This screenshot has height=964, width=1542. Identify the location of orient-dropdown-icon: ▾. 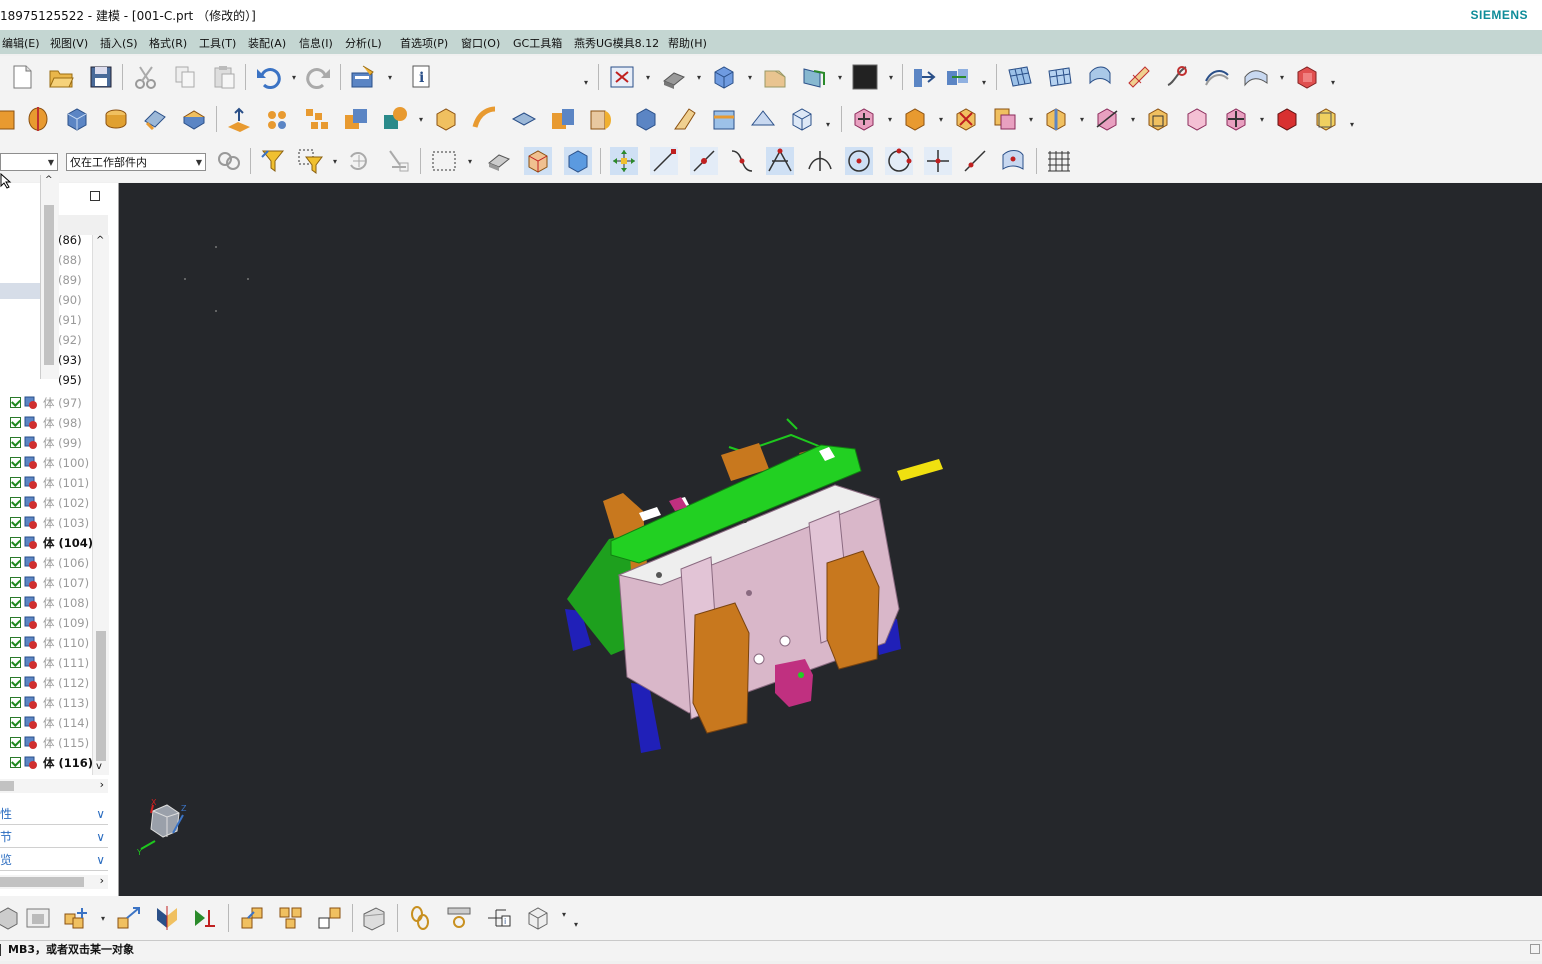
(751, 77).